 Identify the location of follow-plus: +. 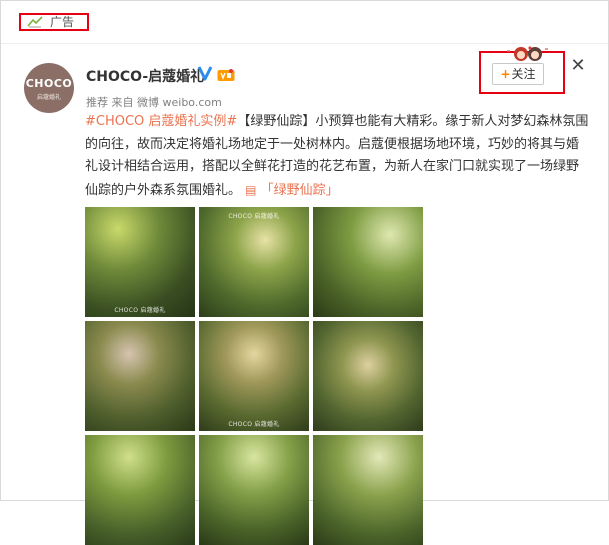
(505, 74).